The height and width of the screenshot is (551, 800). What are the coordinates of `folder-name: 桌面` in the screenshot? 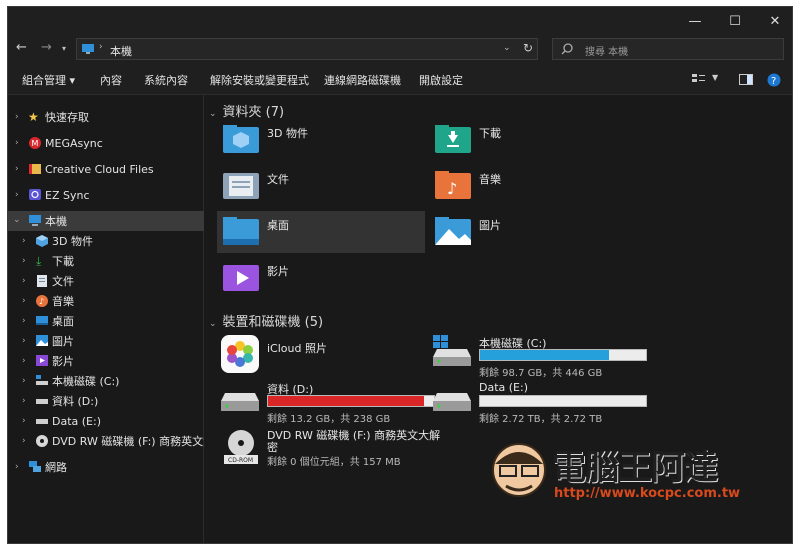 It's located at (278, 225).